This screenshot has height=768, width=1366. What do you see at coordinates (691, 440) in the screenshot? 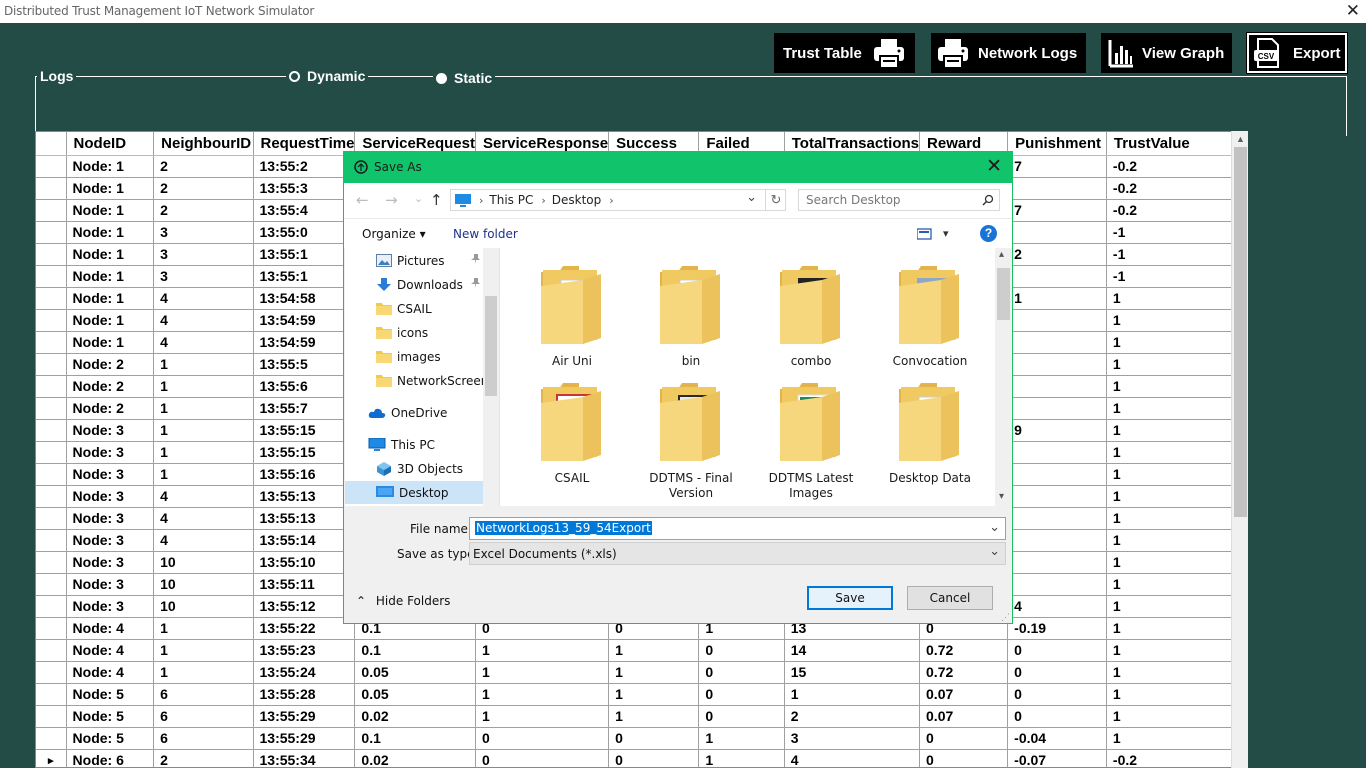
I see `folder-item: EX DDTMS - Final Version` at bounding box center [691, 440].